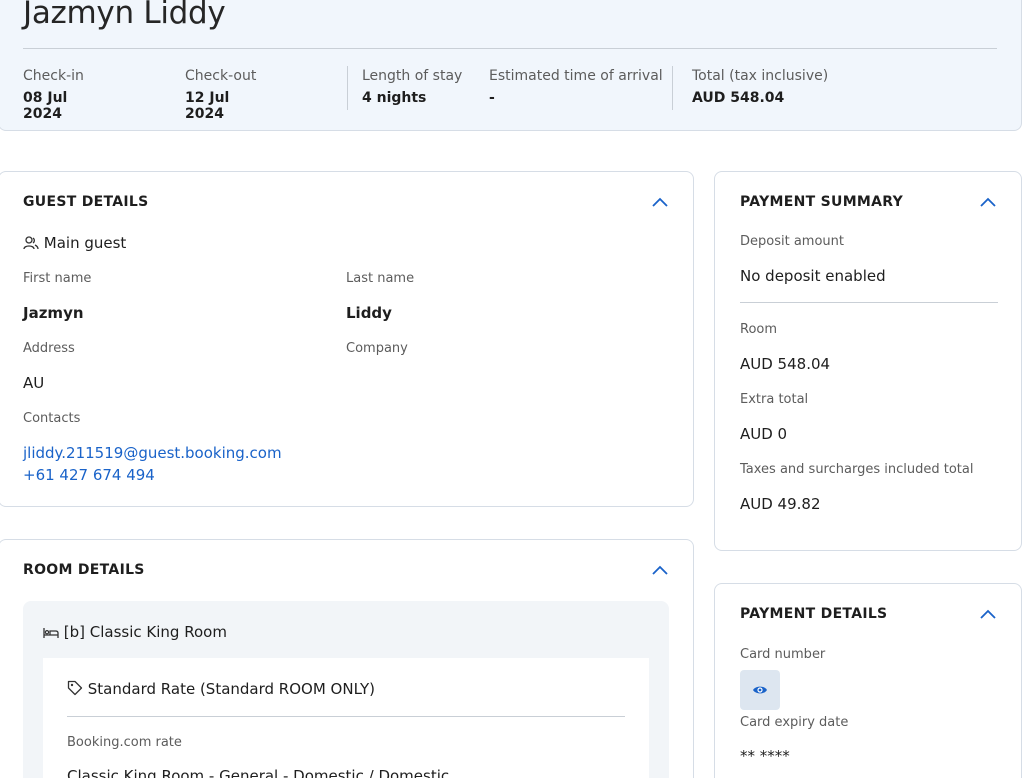  What do you see at coordinates (738, 98) in the screenshot?
I see `total-value: AUD 548.04` at bounding box center [738, 98].